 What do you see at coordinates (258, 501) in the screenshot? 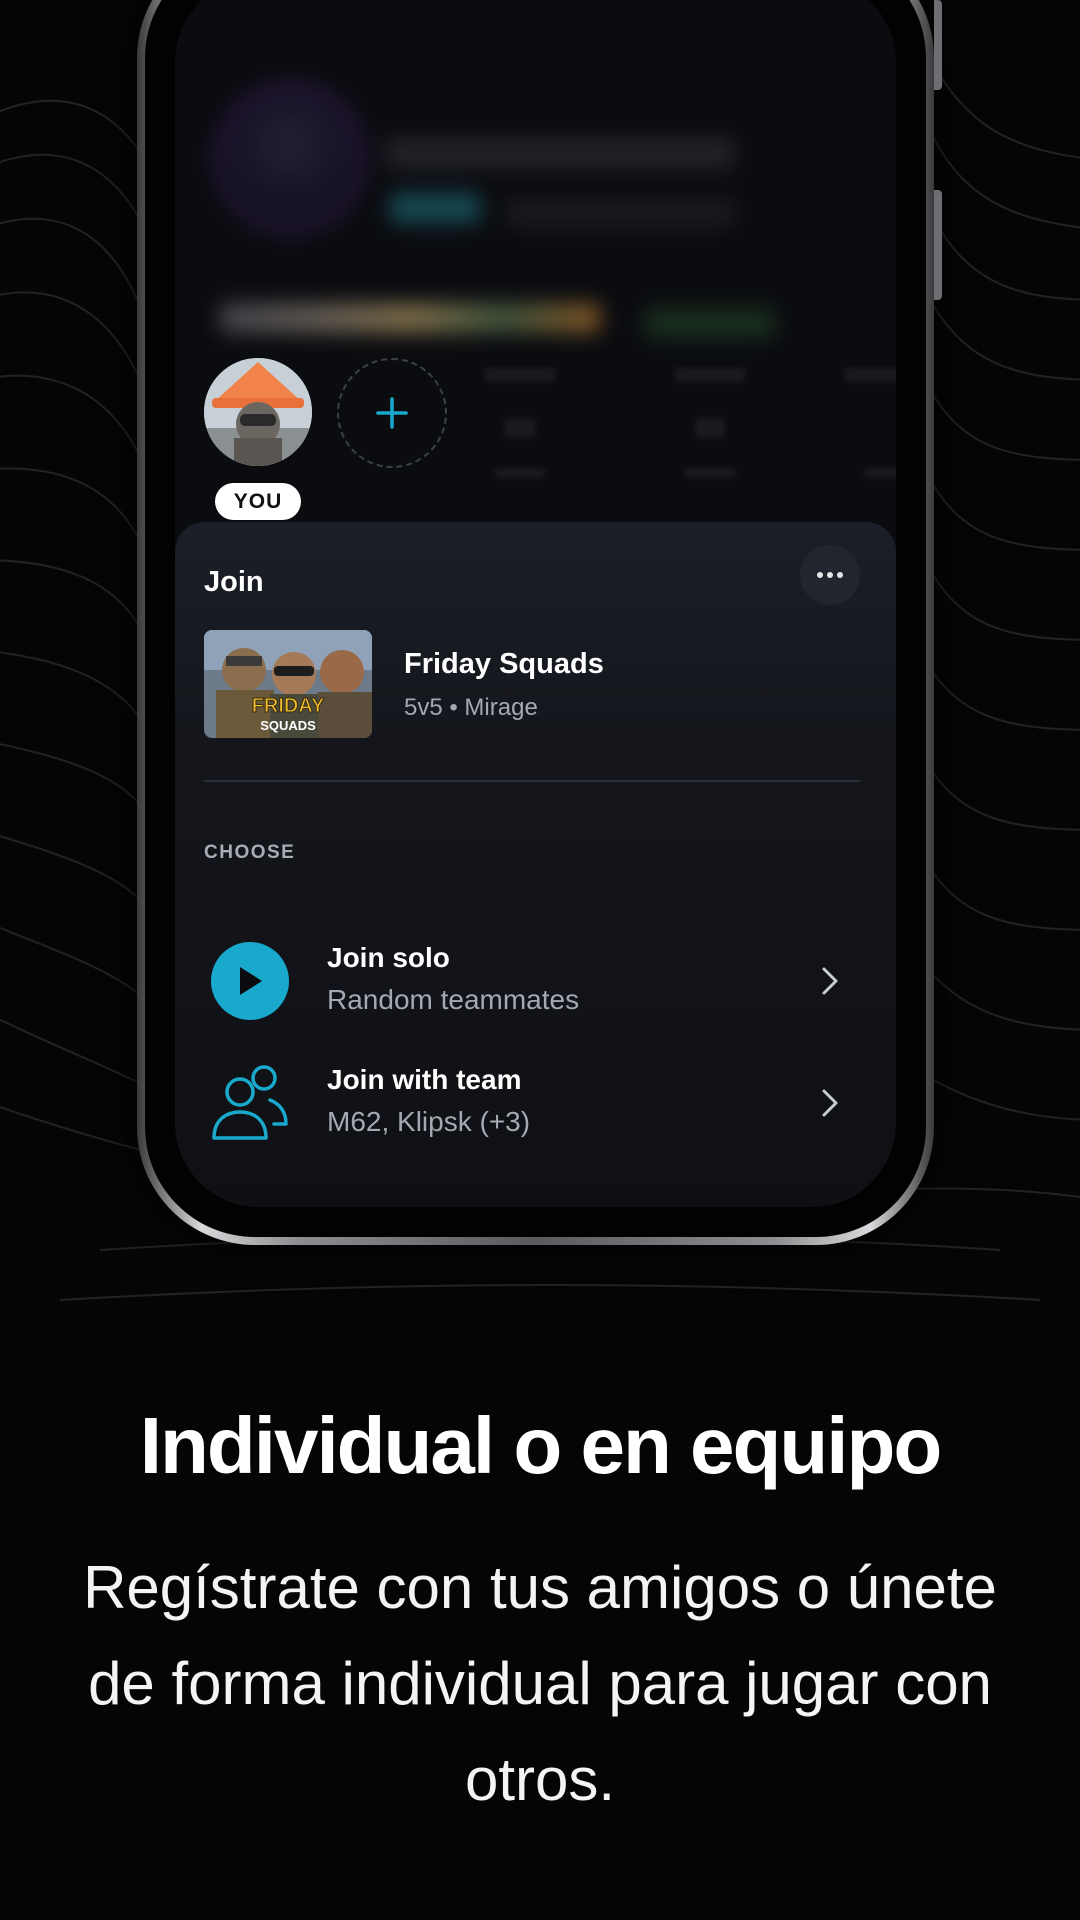
I see `you-badge: YOU` at bounding box center [258, 501].